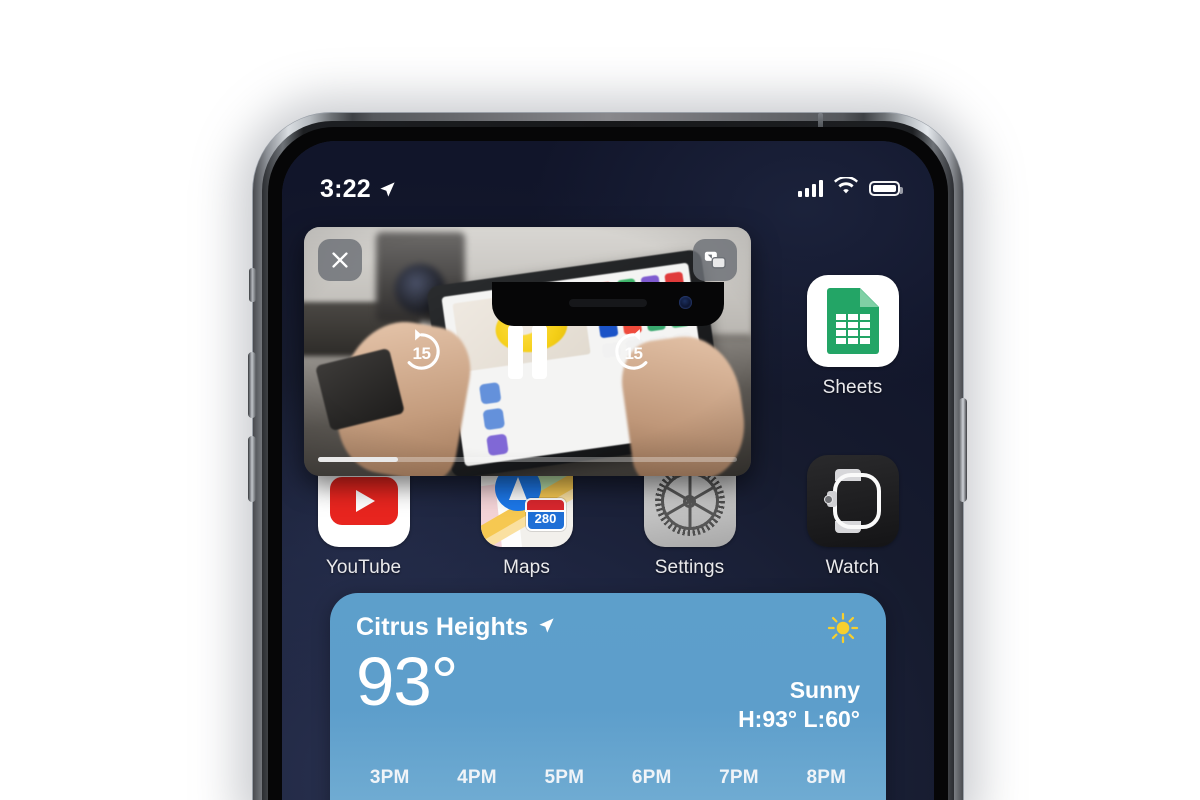 The image size is (1200, 800). What do you see at coordinates (252, 469) in the screenshot?
I see `volume-down-button` at bounding box center [252, 469].